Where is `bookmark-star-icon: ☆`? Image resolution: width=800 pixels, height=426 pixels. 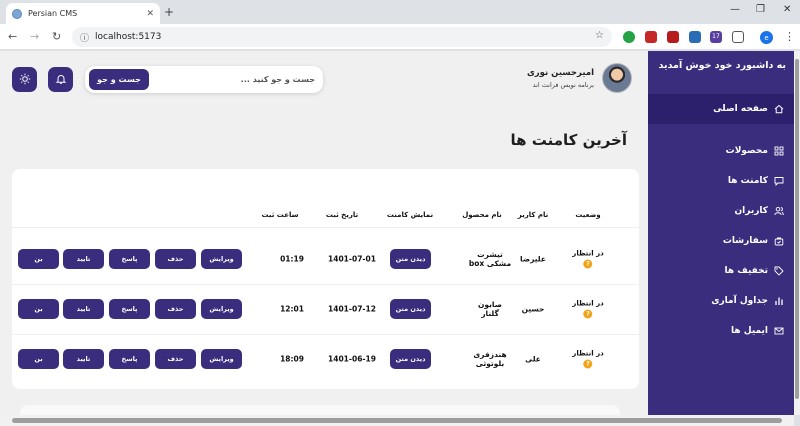 bookmark-star-icon: ☆ is located at coordinates (599, 35).